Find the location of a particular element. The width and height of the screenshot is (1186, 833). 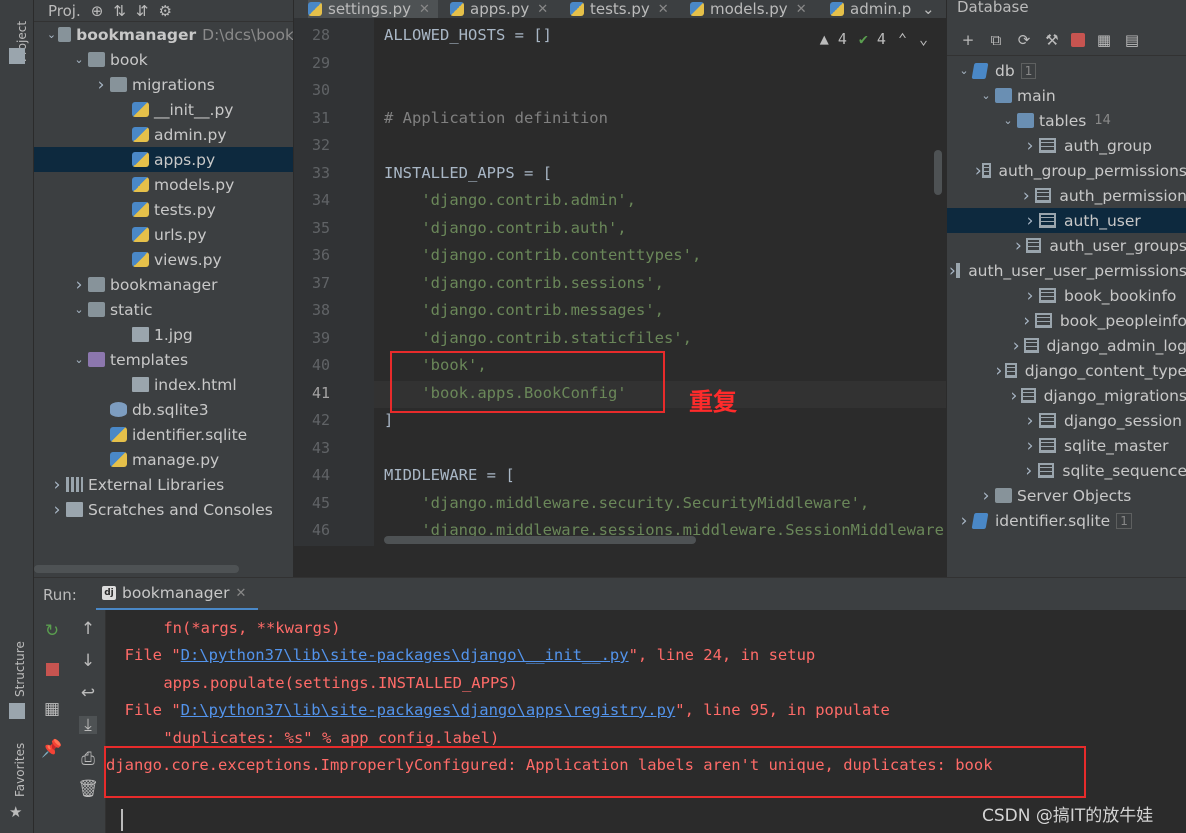

tab-settings: settings.py ✕ is located at coordinates (373, 9).